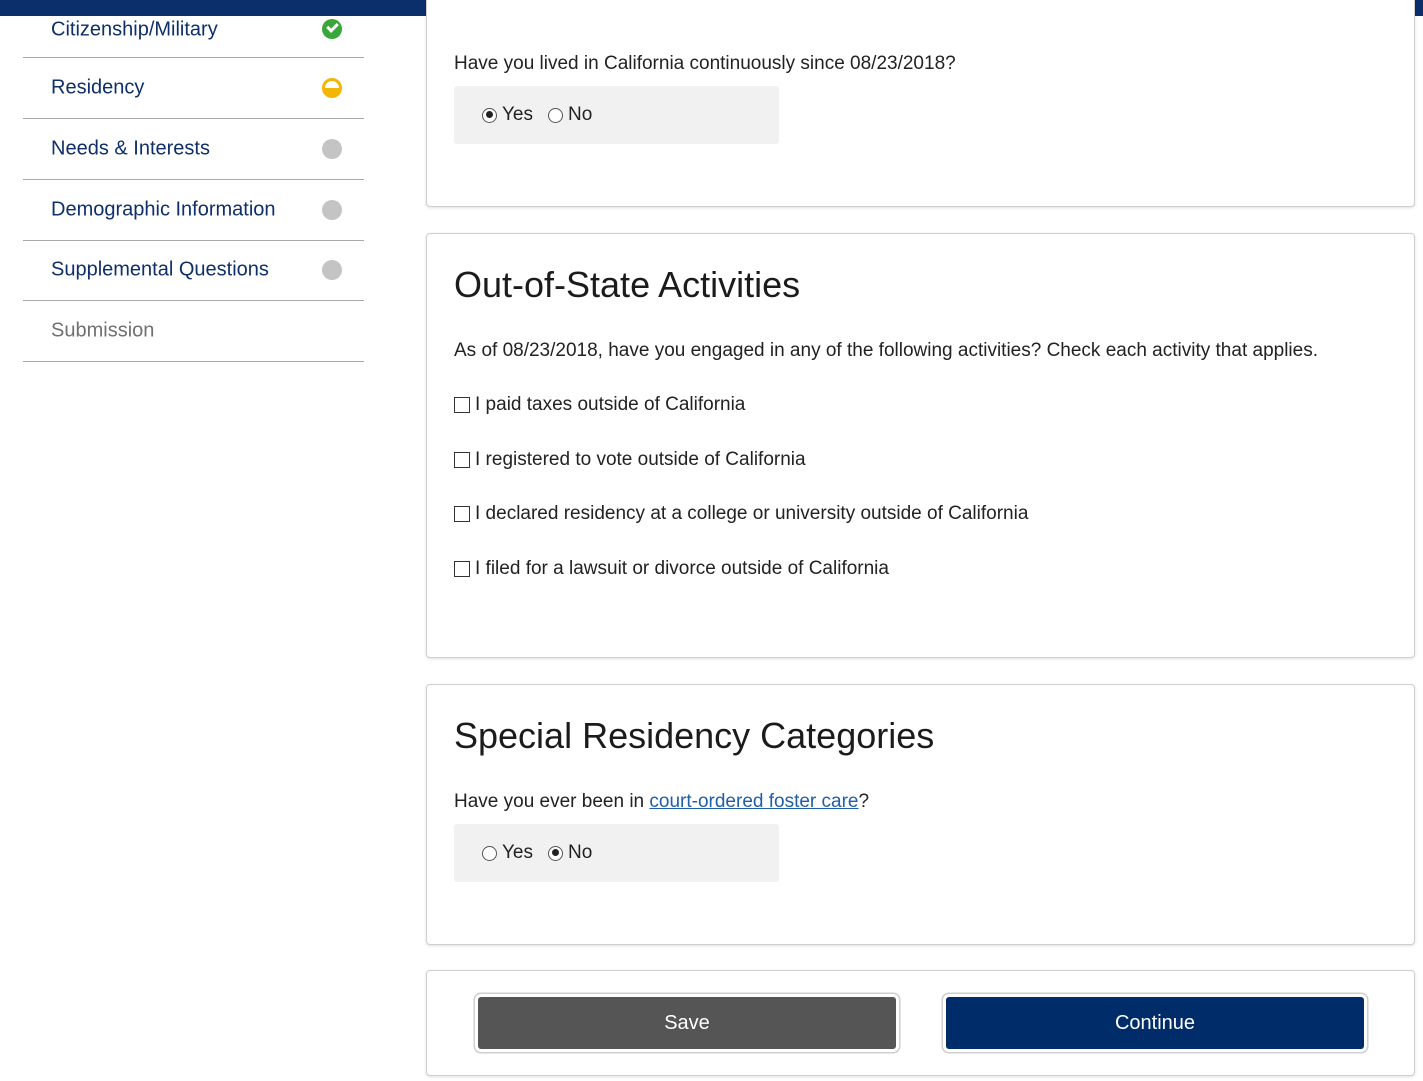  What do you see at coordinates (163, 209) in the screenshot?
I see `nav-item-label: Demographic Information` at bounding box center [163, 209].